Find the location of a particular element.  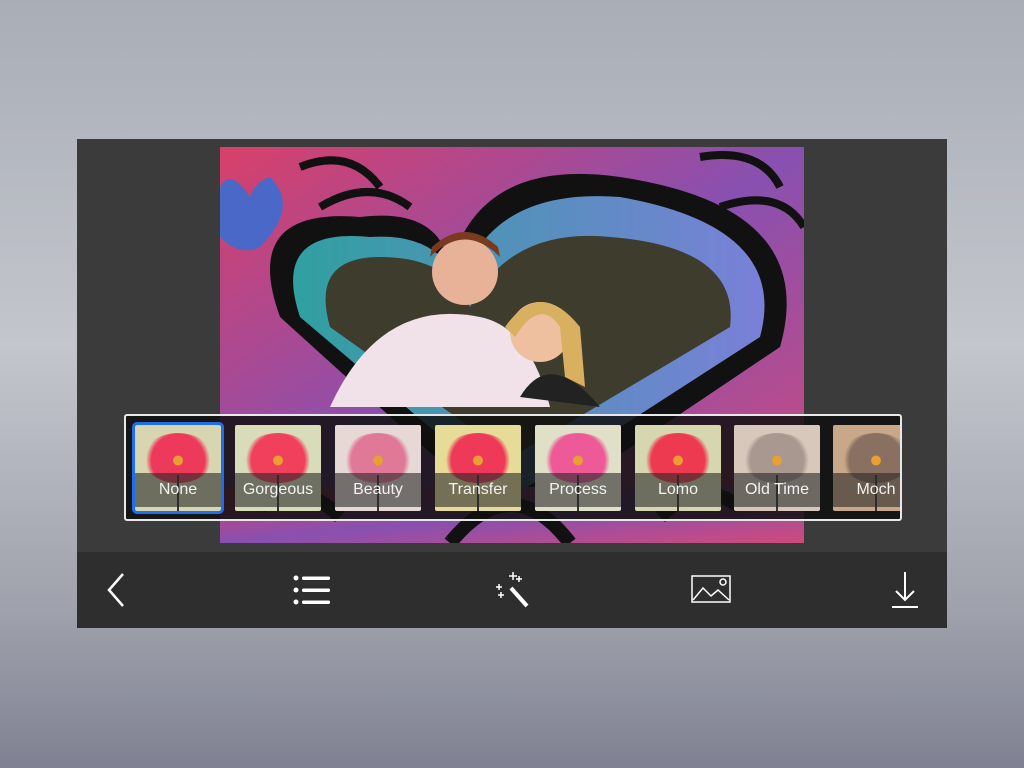

magic-wand-icon is located at coordinates (512, 590).